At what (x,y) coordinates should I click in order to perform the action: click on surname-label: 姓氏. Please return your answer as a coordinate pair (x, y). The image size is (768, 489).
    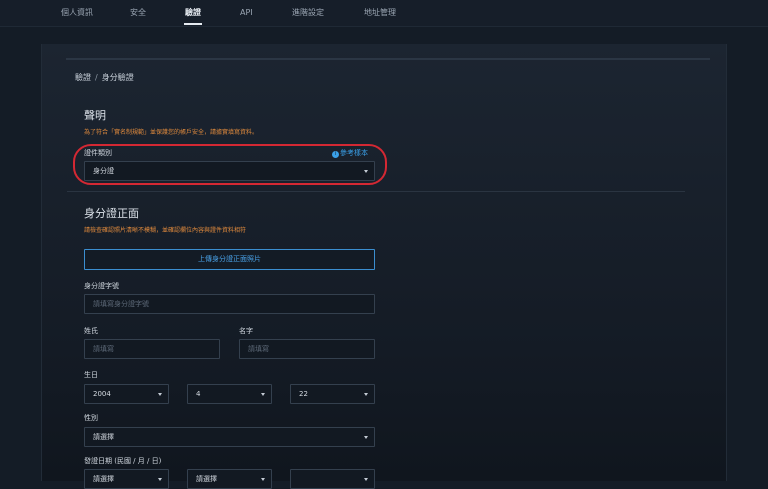
    Looking at the image, I should click on (91, 331).